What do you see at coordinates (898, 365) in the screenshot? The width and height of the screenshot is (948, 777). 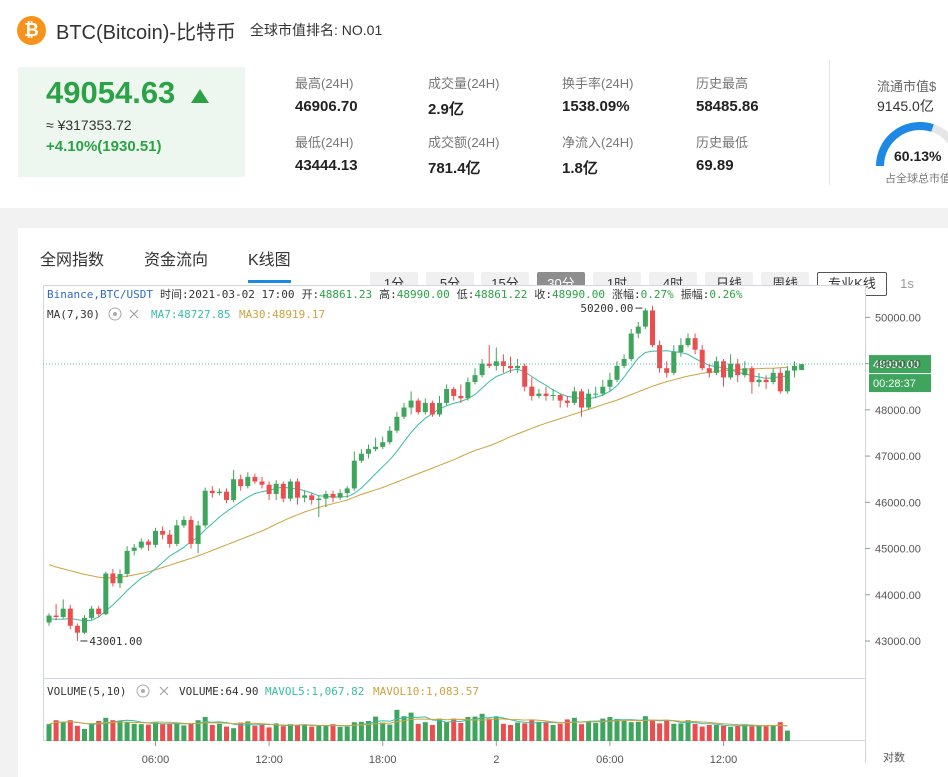 I see `y-tick-label: 49000.00` at bounding box center [898, 365].